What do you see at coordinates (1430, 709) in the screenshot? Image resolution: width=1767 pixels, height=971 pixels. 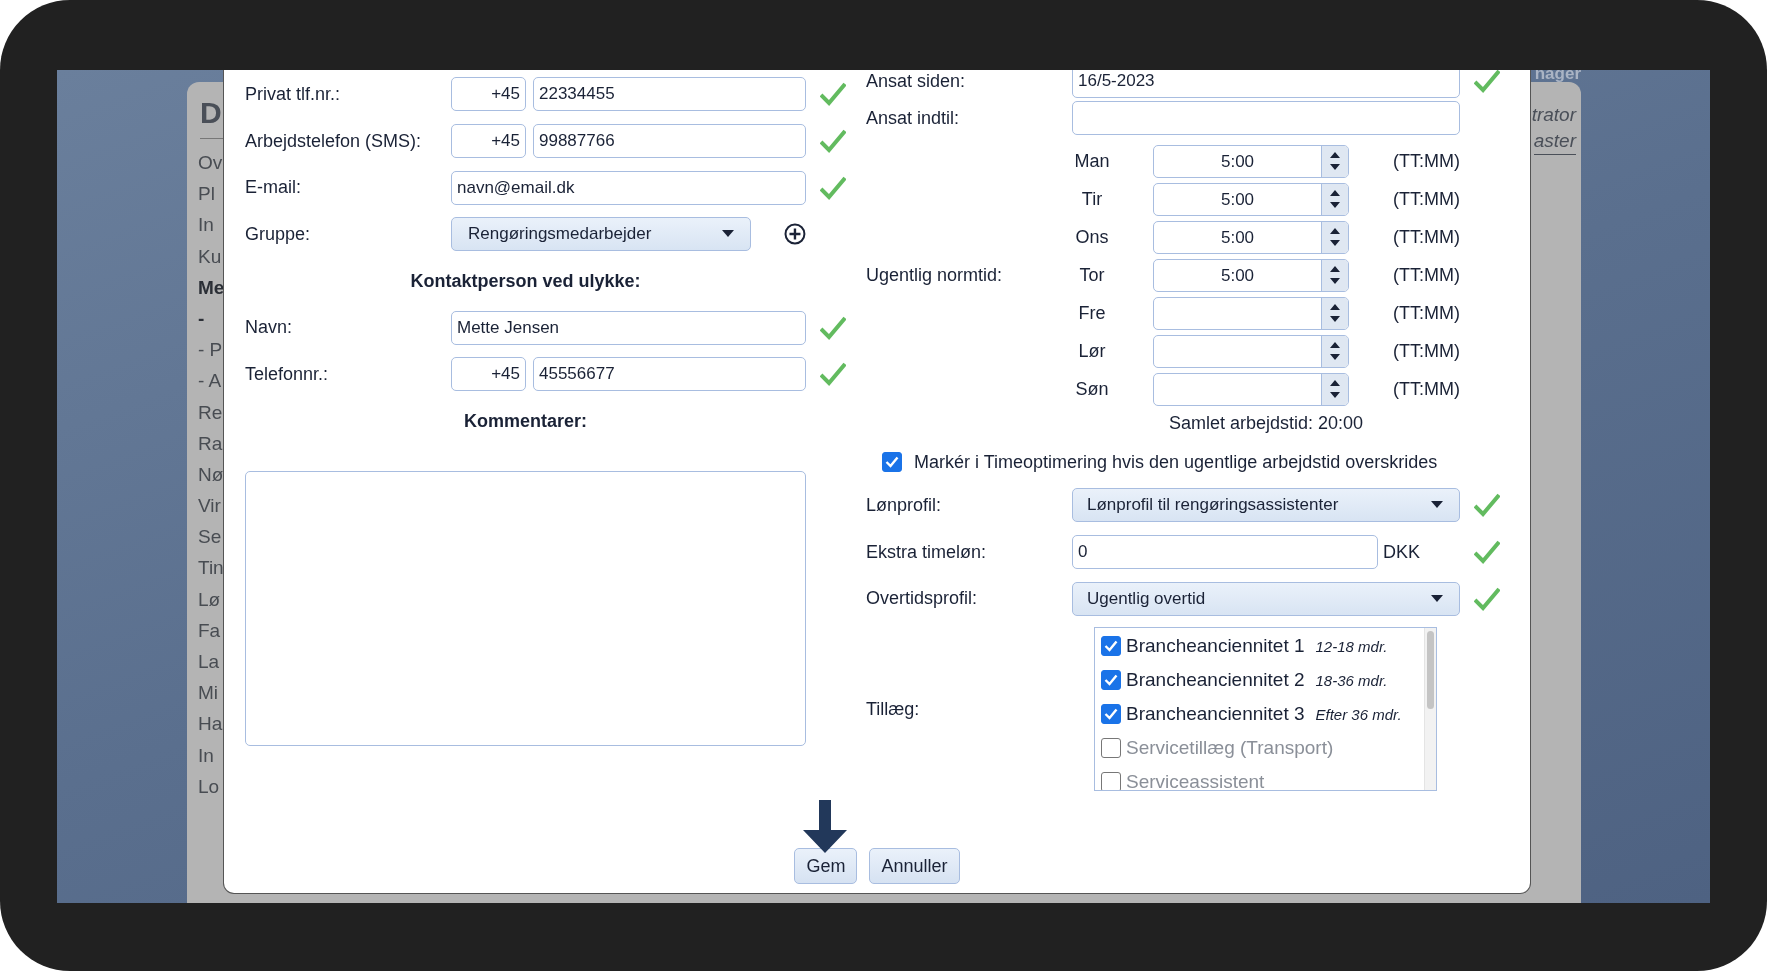 I see `scrollbar` at bounding box center [1430, 709].